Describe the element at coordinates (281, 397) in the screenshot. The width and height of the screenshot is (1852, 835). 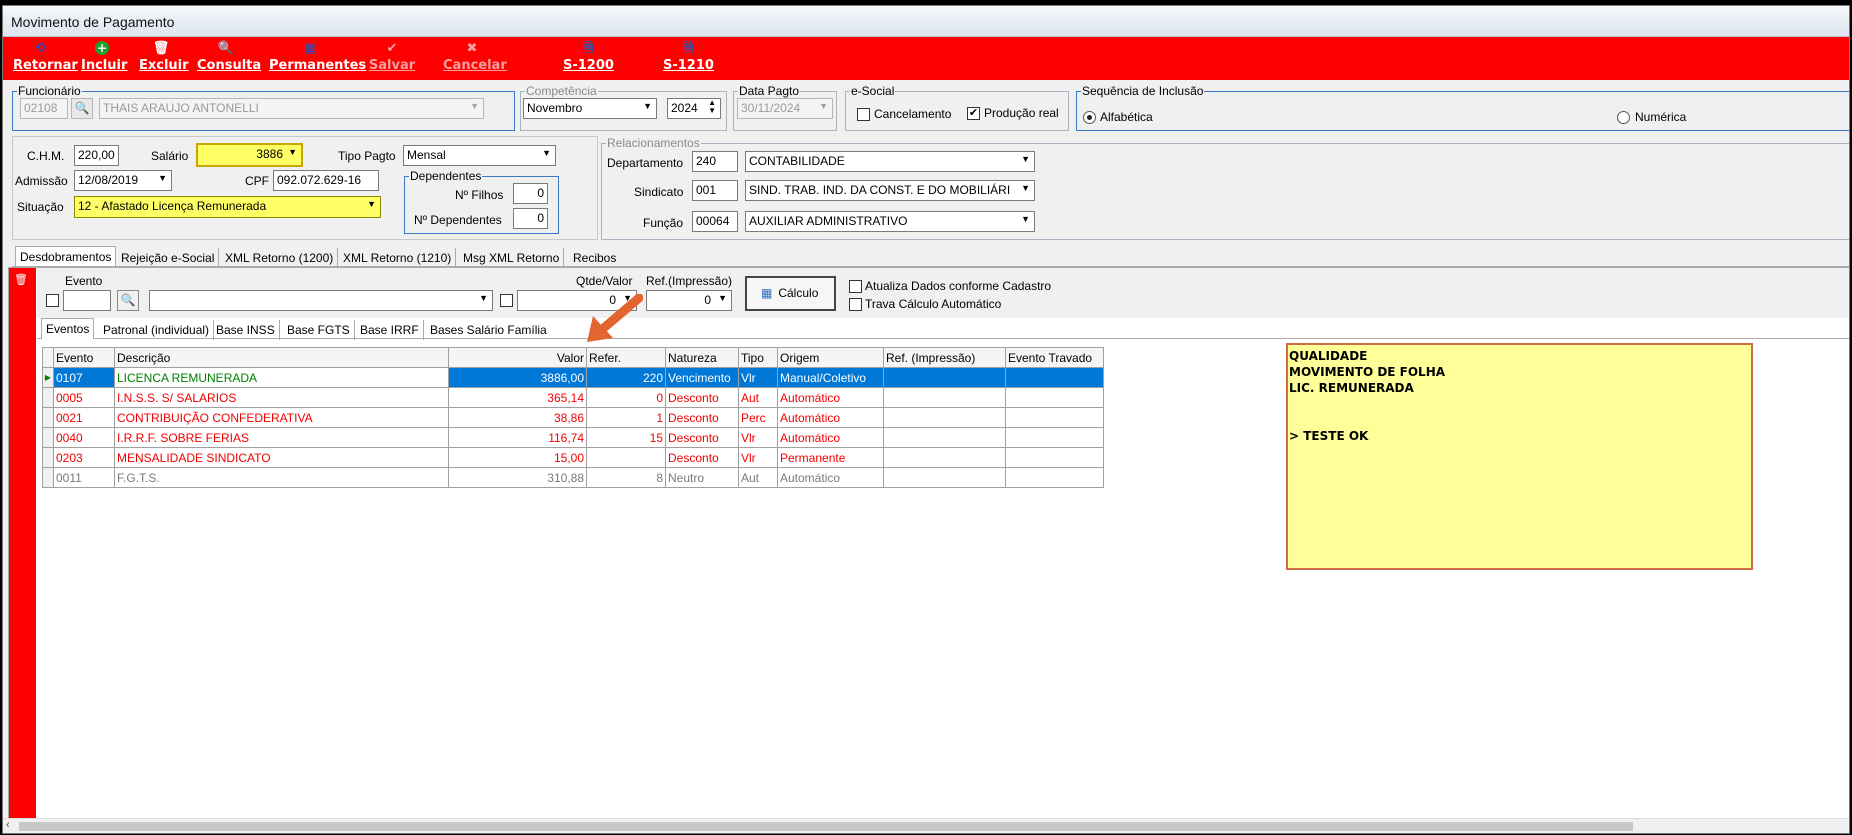
I see `cell-descricao: I.N.S.S. S/ SALARIOS` at that location.